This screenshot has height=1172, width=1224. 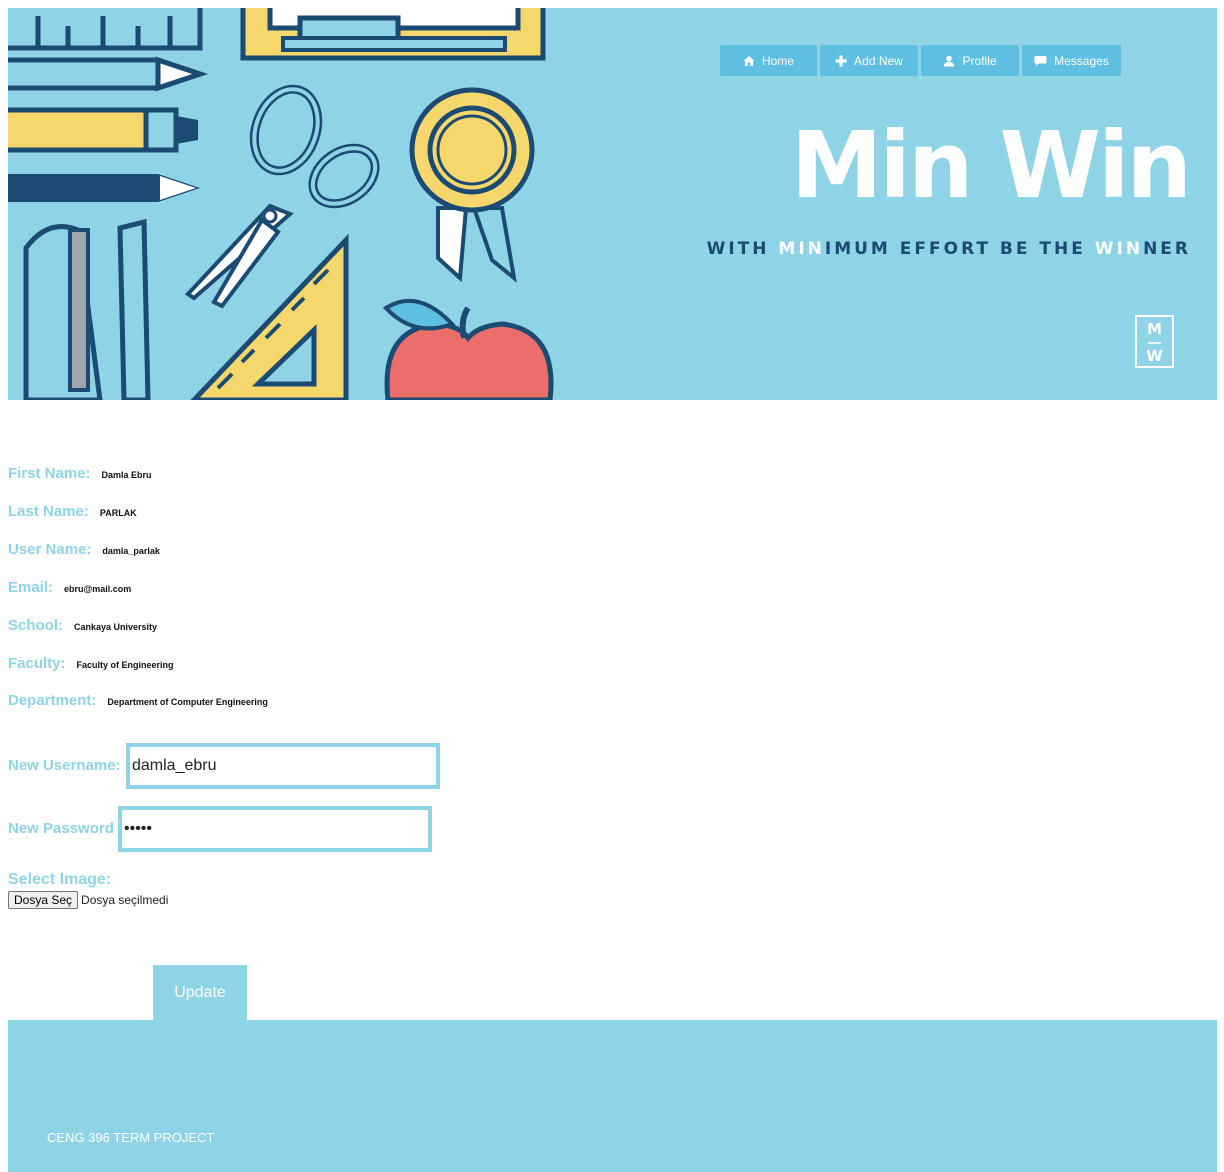 I want to click on tagline-part: WITH, so click(x=742, y=249).